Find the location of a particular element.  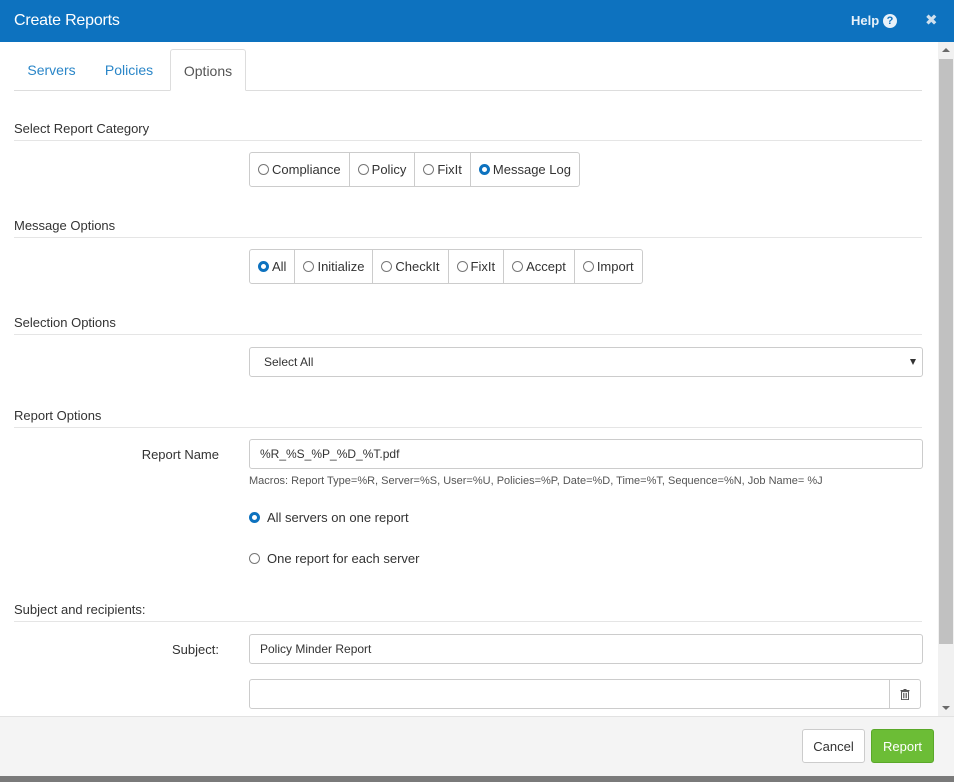

message-initialize-option: Initialize is located at coordinates (333, 266).